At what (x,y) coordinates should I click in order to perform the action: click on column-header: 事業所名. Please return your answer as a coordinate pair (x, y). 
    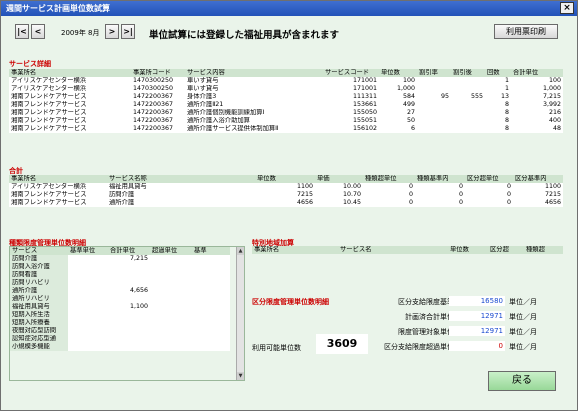
    Looking at the image, I should click on (70, 73).